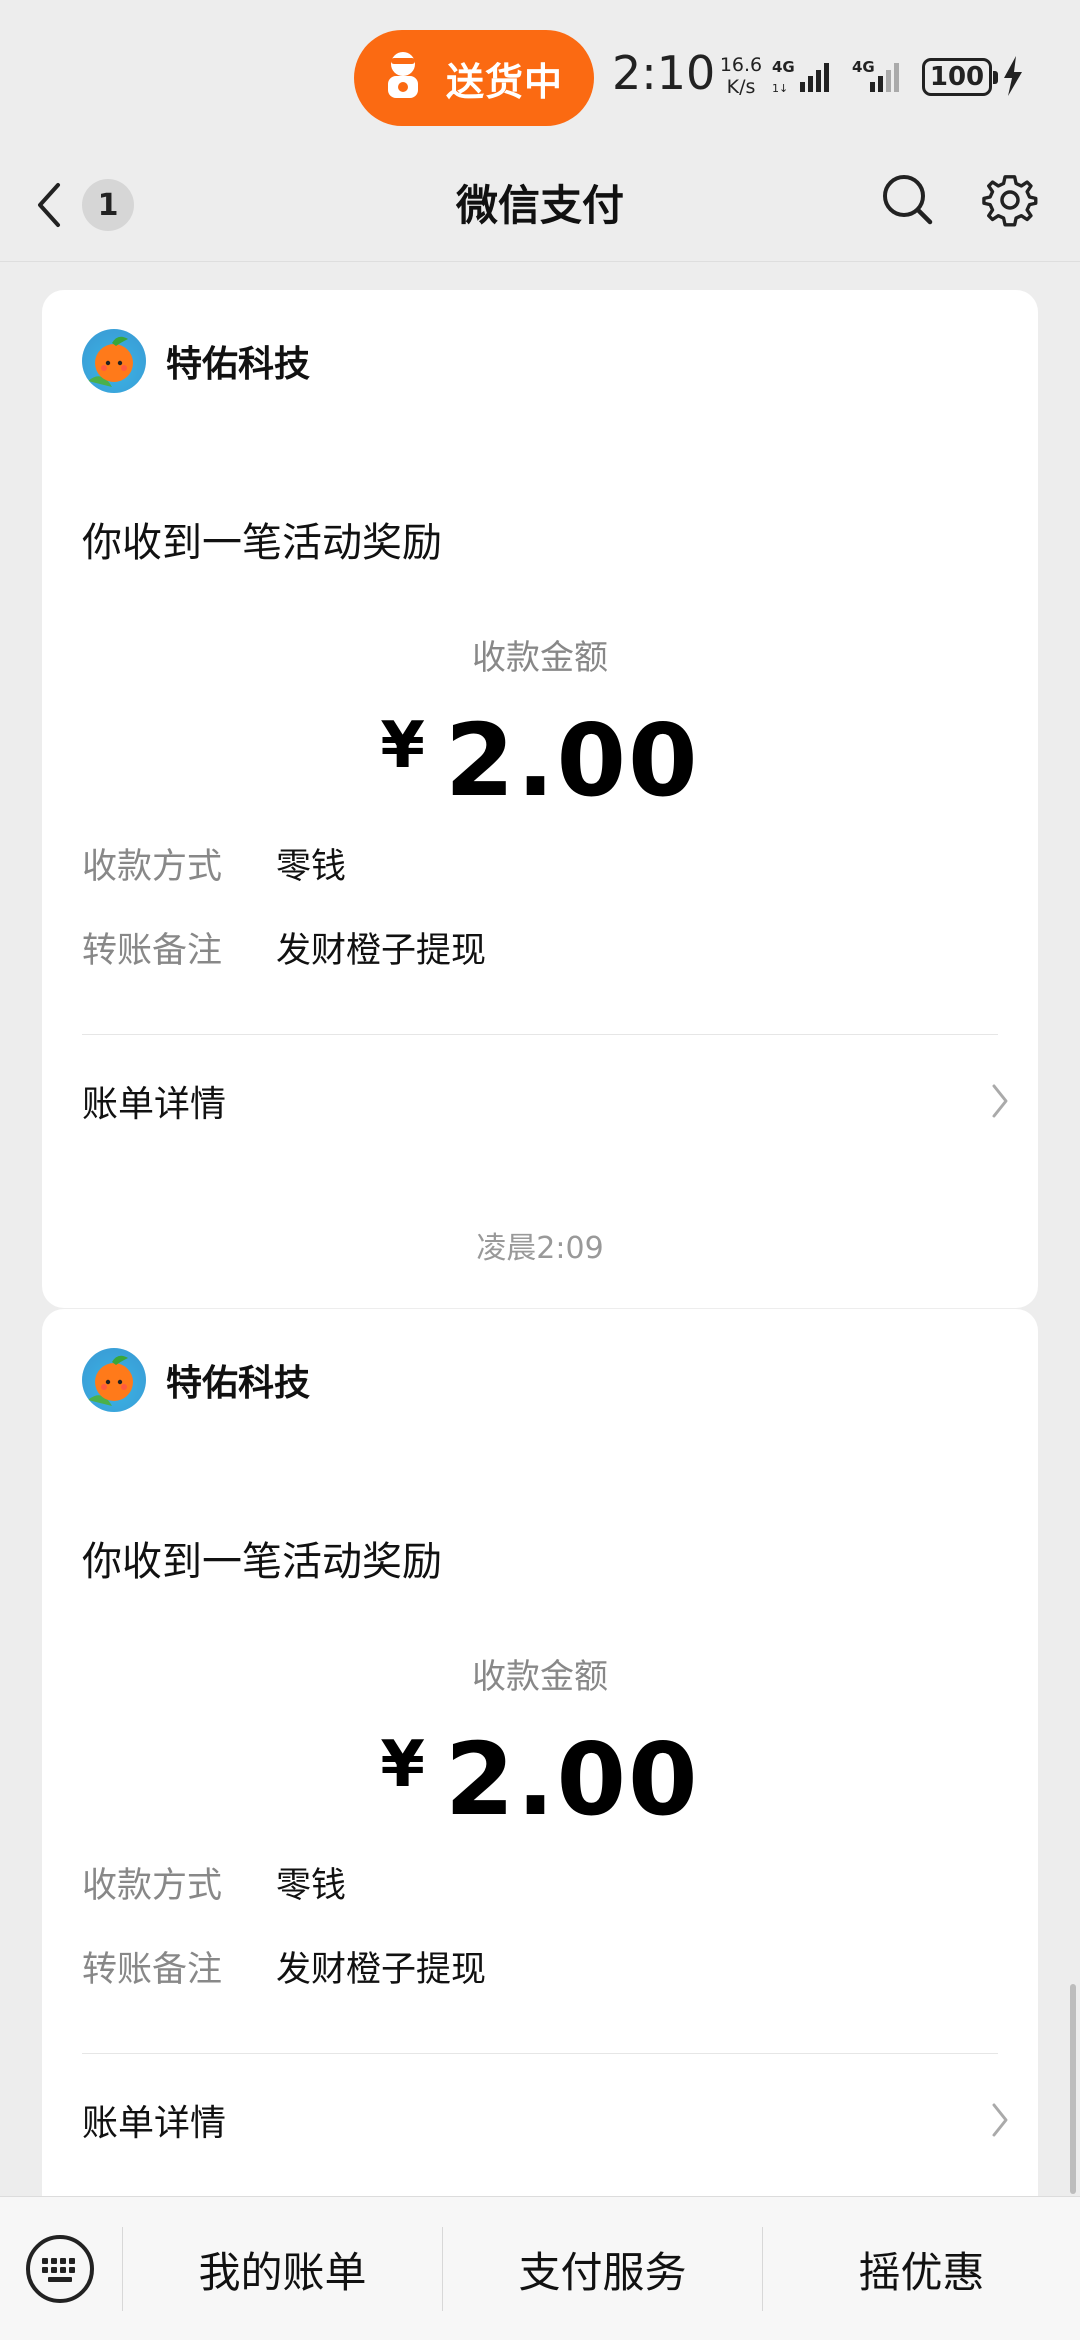  Describe the element at coordinates (1013, 76) in the screenshot. I see `charging-icon` at that location.